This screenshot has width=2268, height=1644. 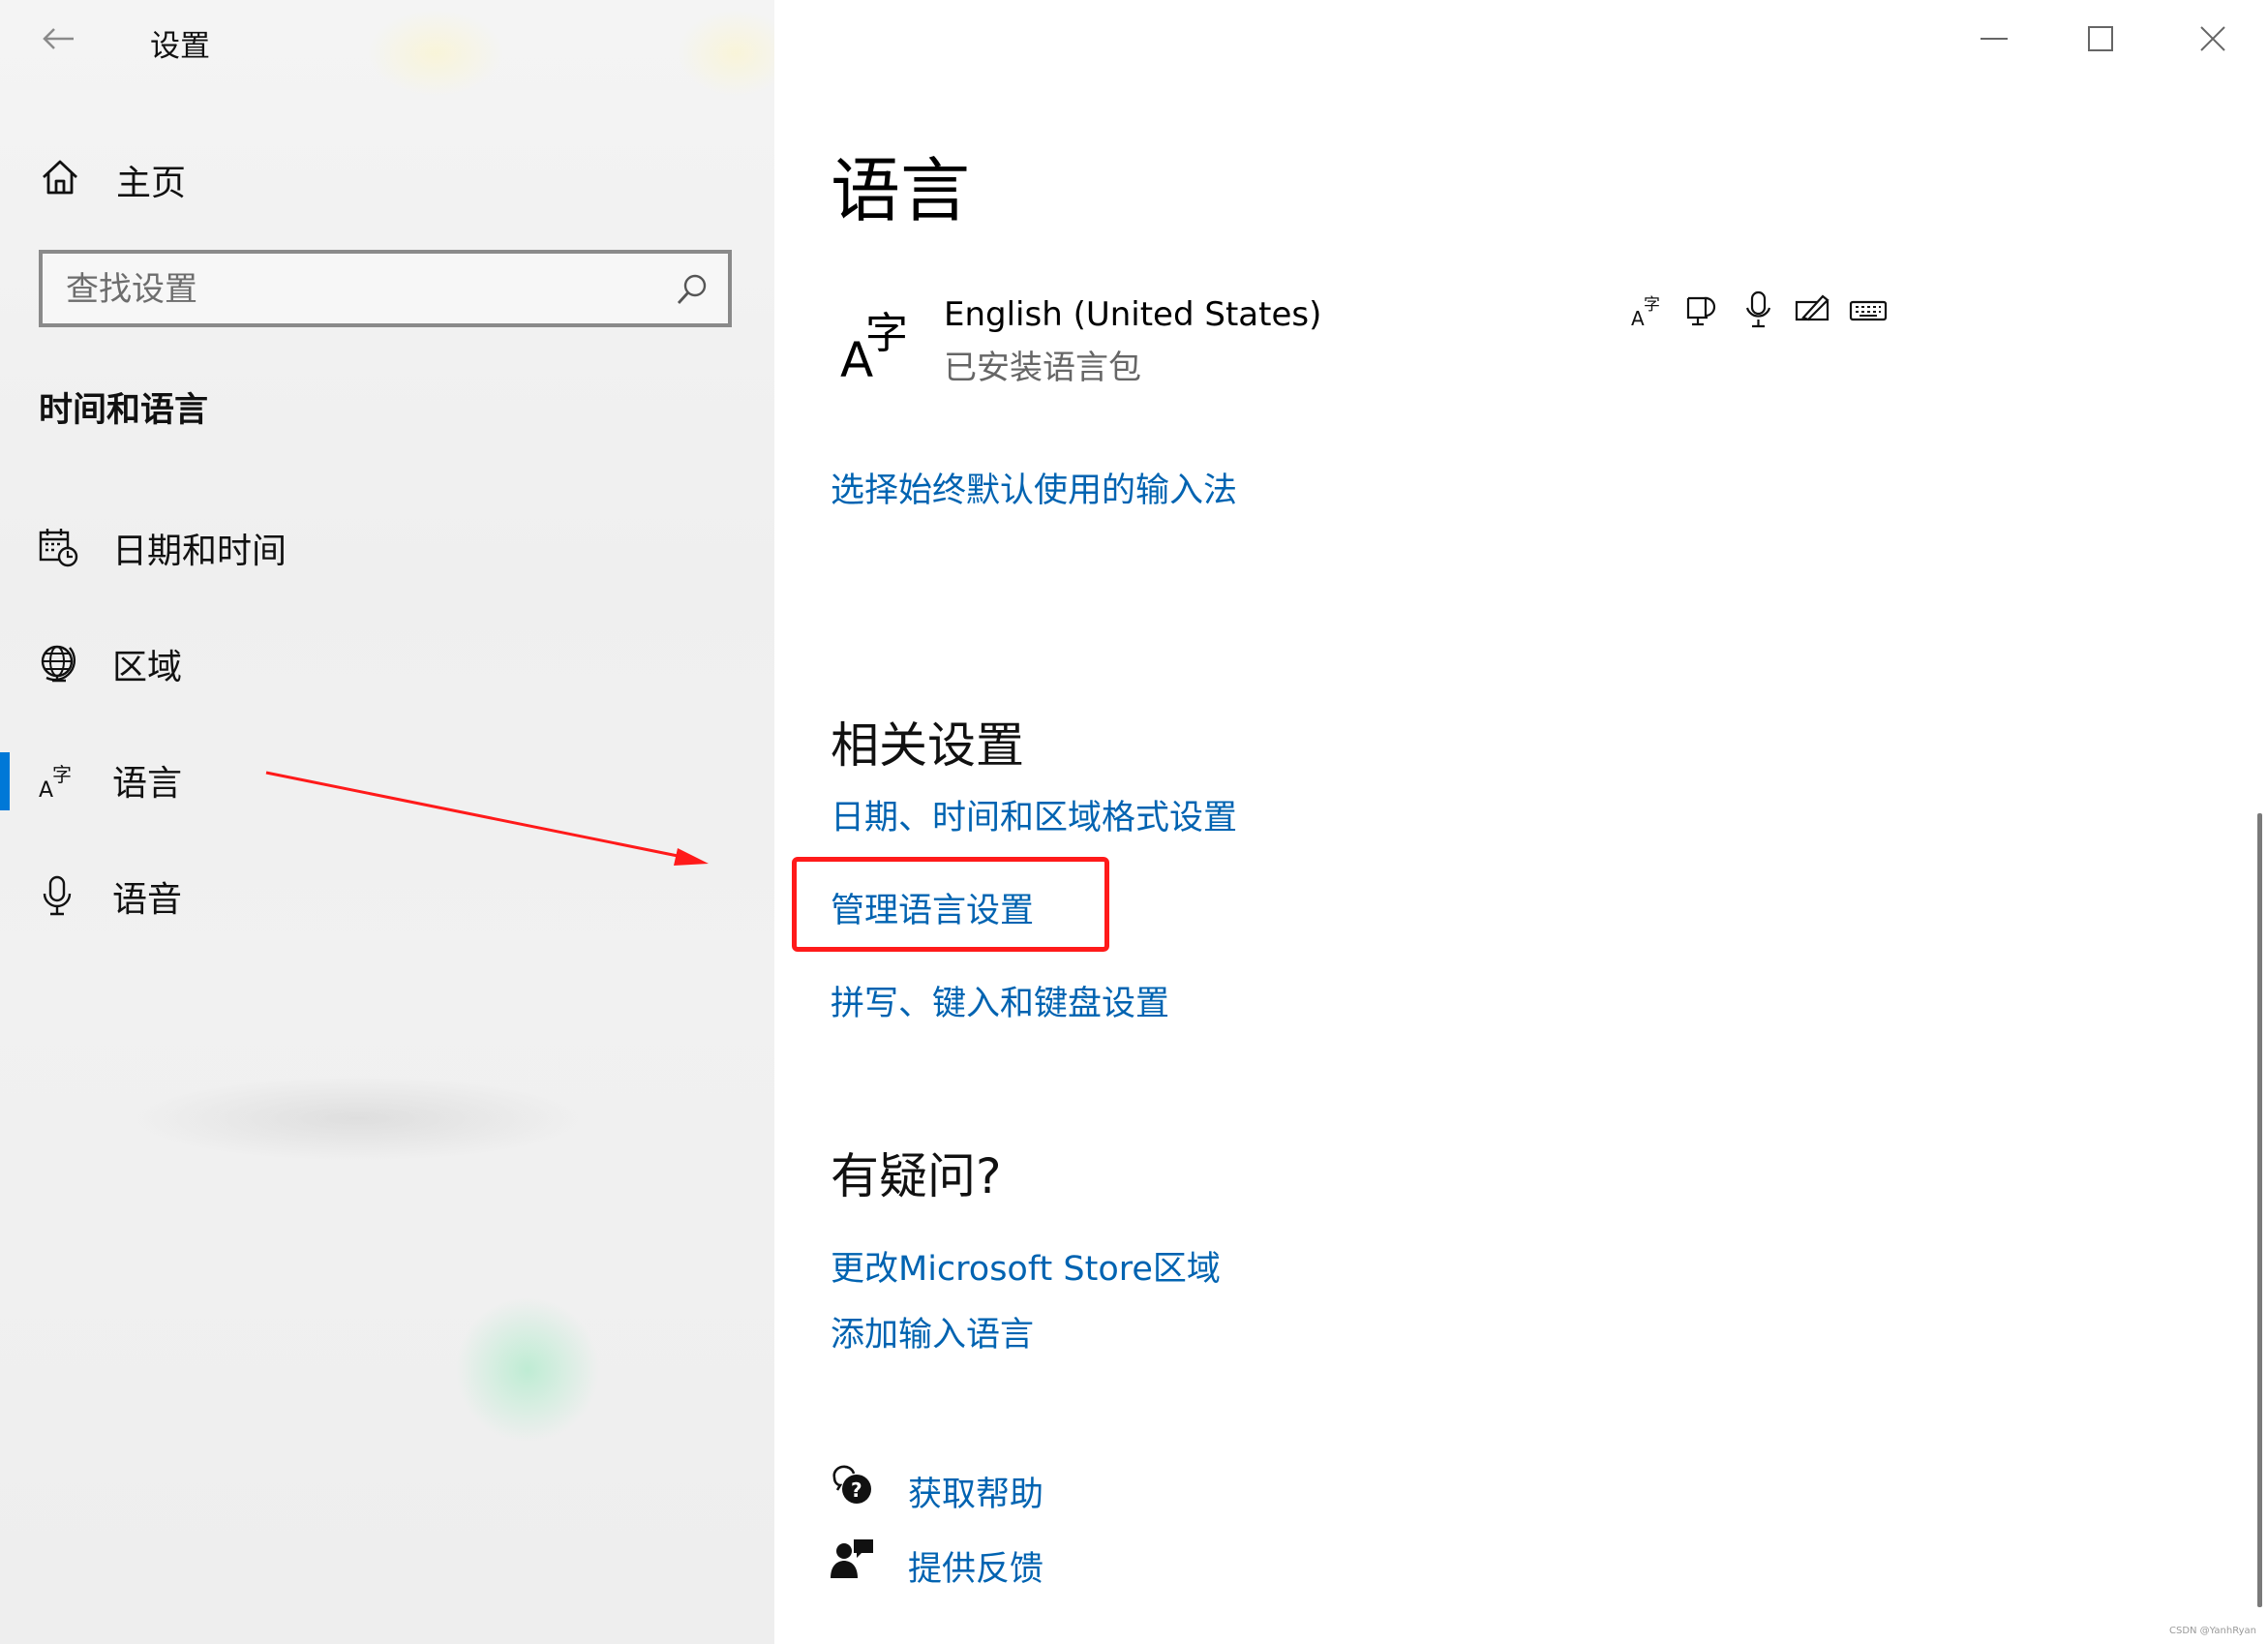 I want to click on home-button, so click(x=60, y=177).